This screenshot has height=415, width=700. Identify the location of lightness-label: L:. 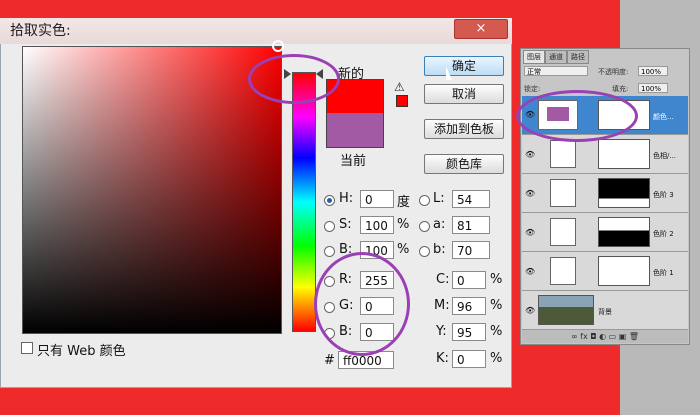
(439, 198).